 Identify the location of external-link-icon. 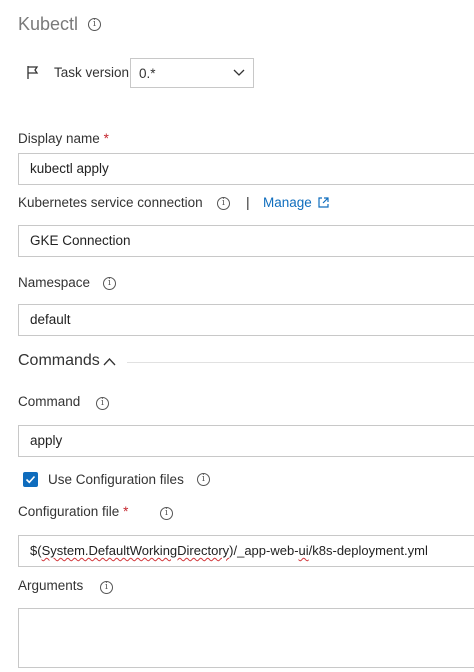
(323, 202).